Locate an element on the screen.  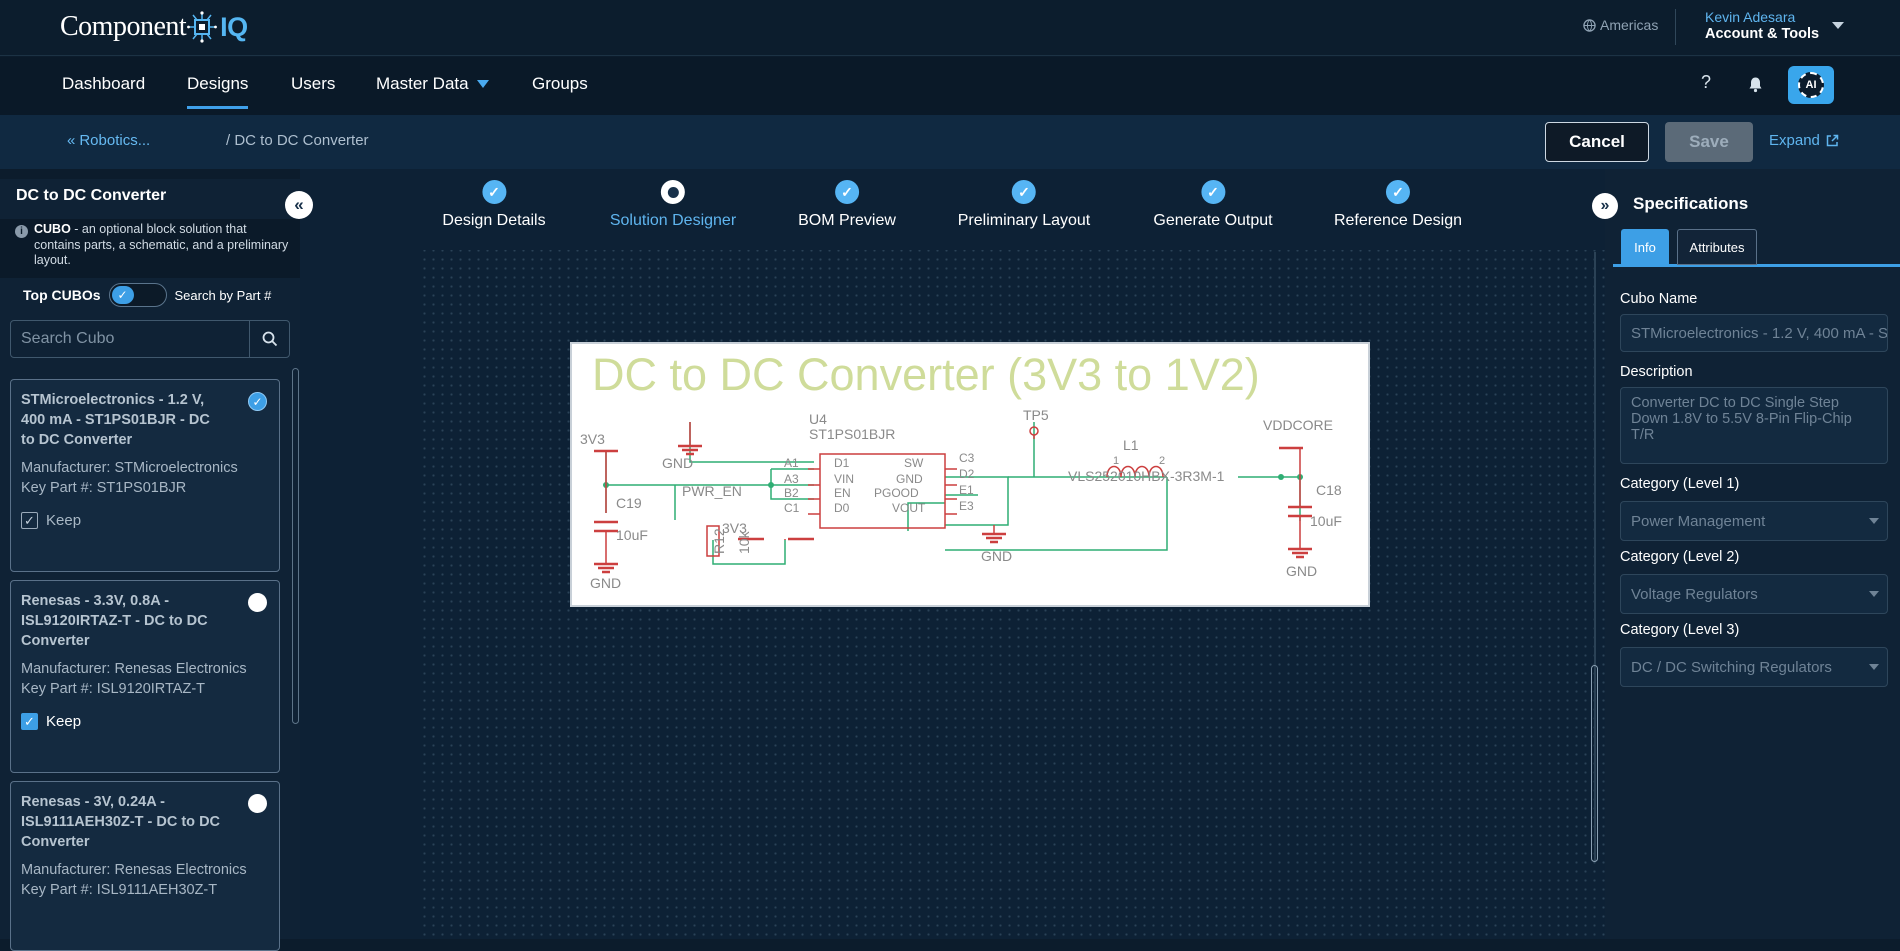
search-button is located at coordinates (269, 339).